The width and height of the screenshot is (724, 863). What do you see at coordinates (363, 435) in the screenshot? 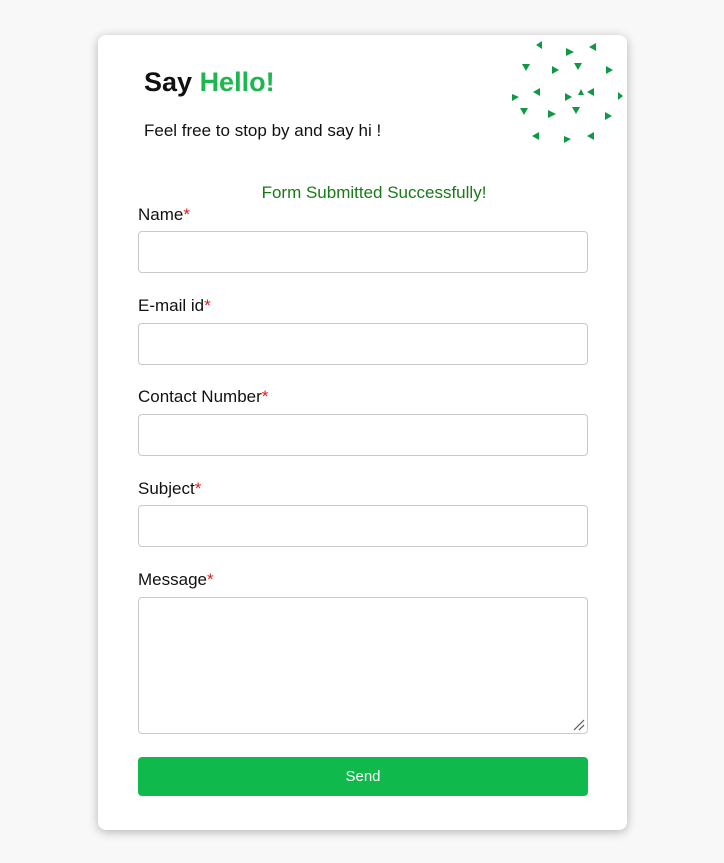
I see `contact-number-input` at bounding box center [363, 435].